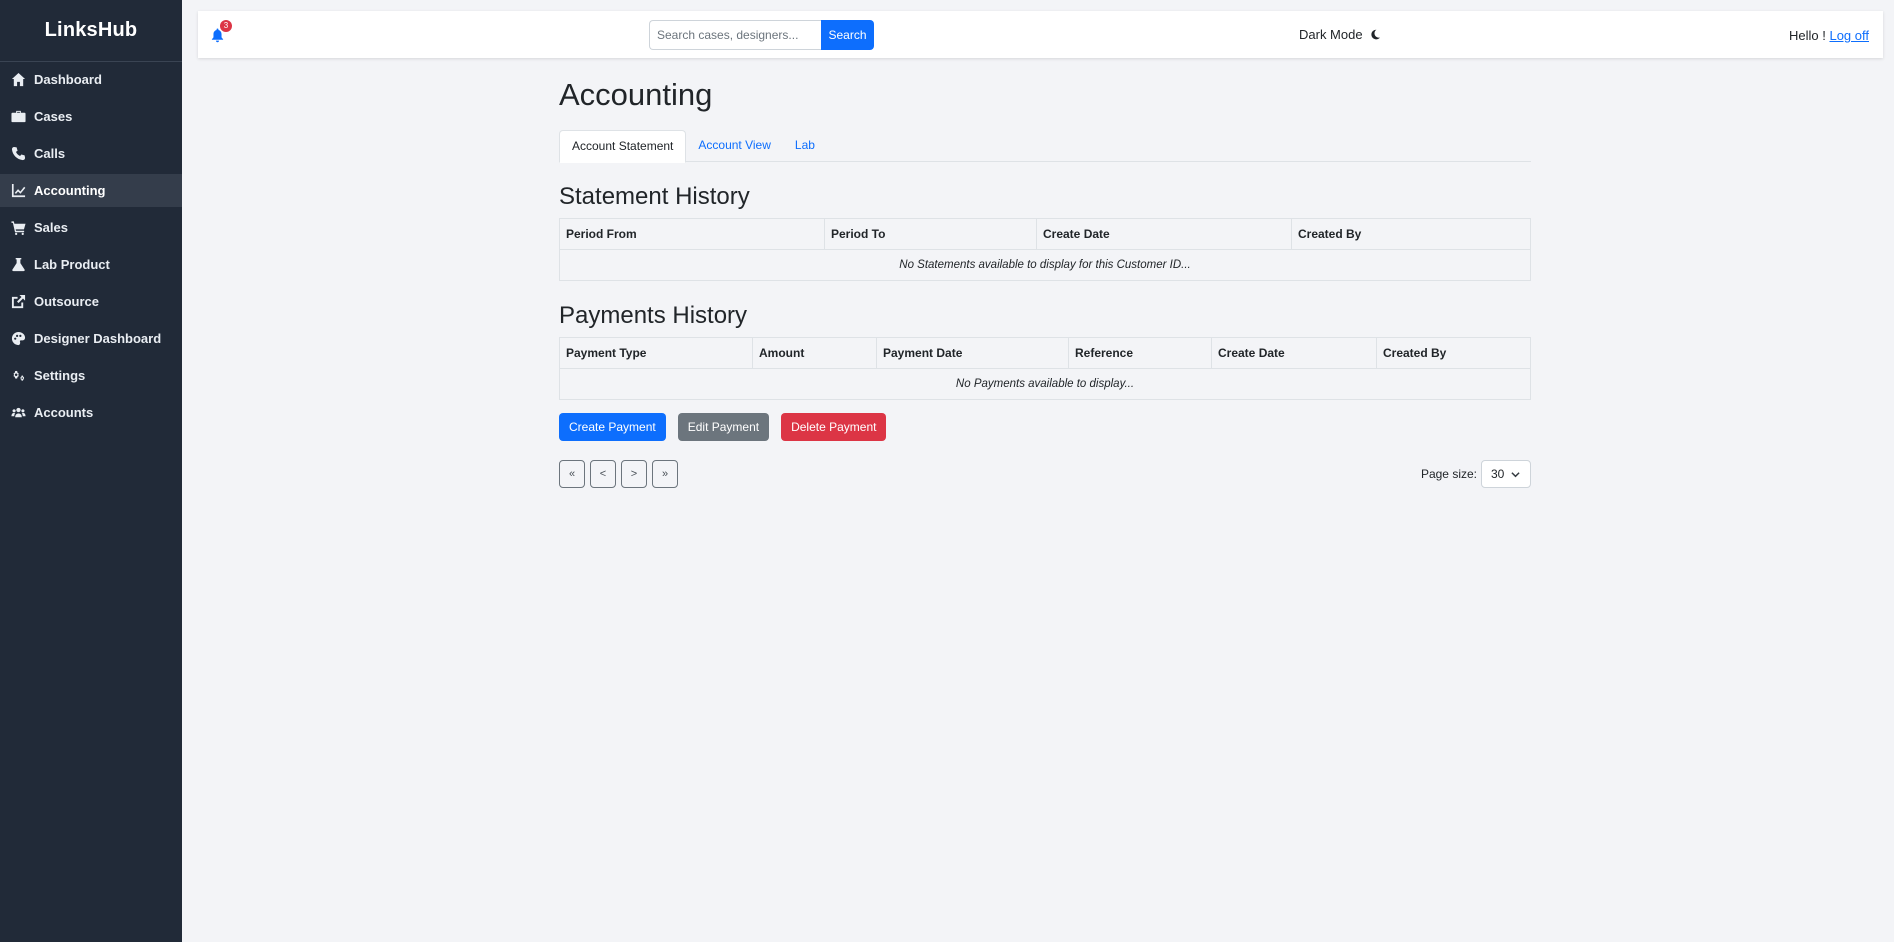 Image resolution: width=1894 pixels, height=942 pixels. Describe the element at coordinates (91, 31) in the screenshot. I see `brand-logo: LinksHub` at that location.